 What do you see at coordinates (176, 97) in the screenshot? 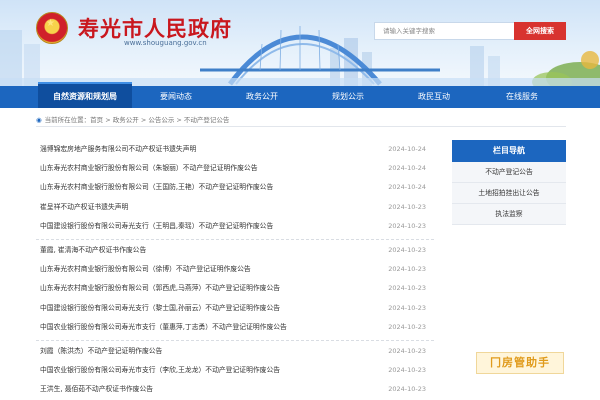
I see `nav-item-news: 要闻动态` at bounding box center [176, 97].